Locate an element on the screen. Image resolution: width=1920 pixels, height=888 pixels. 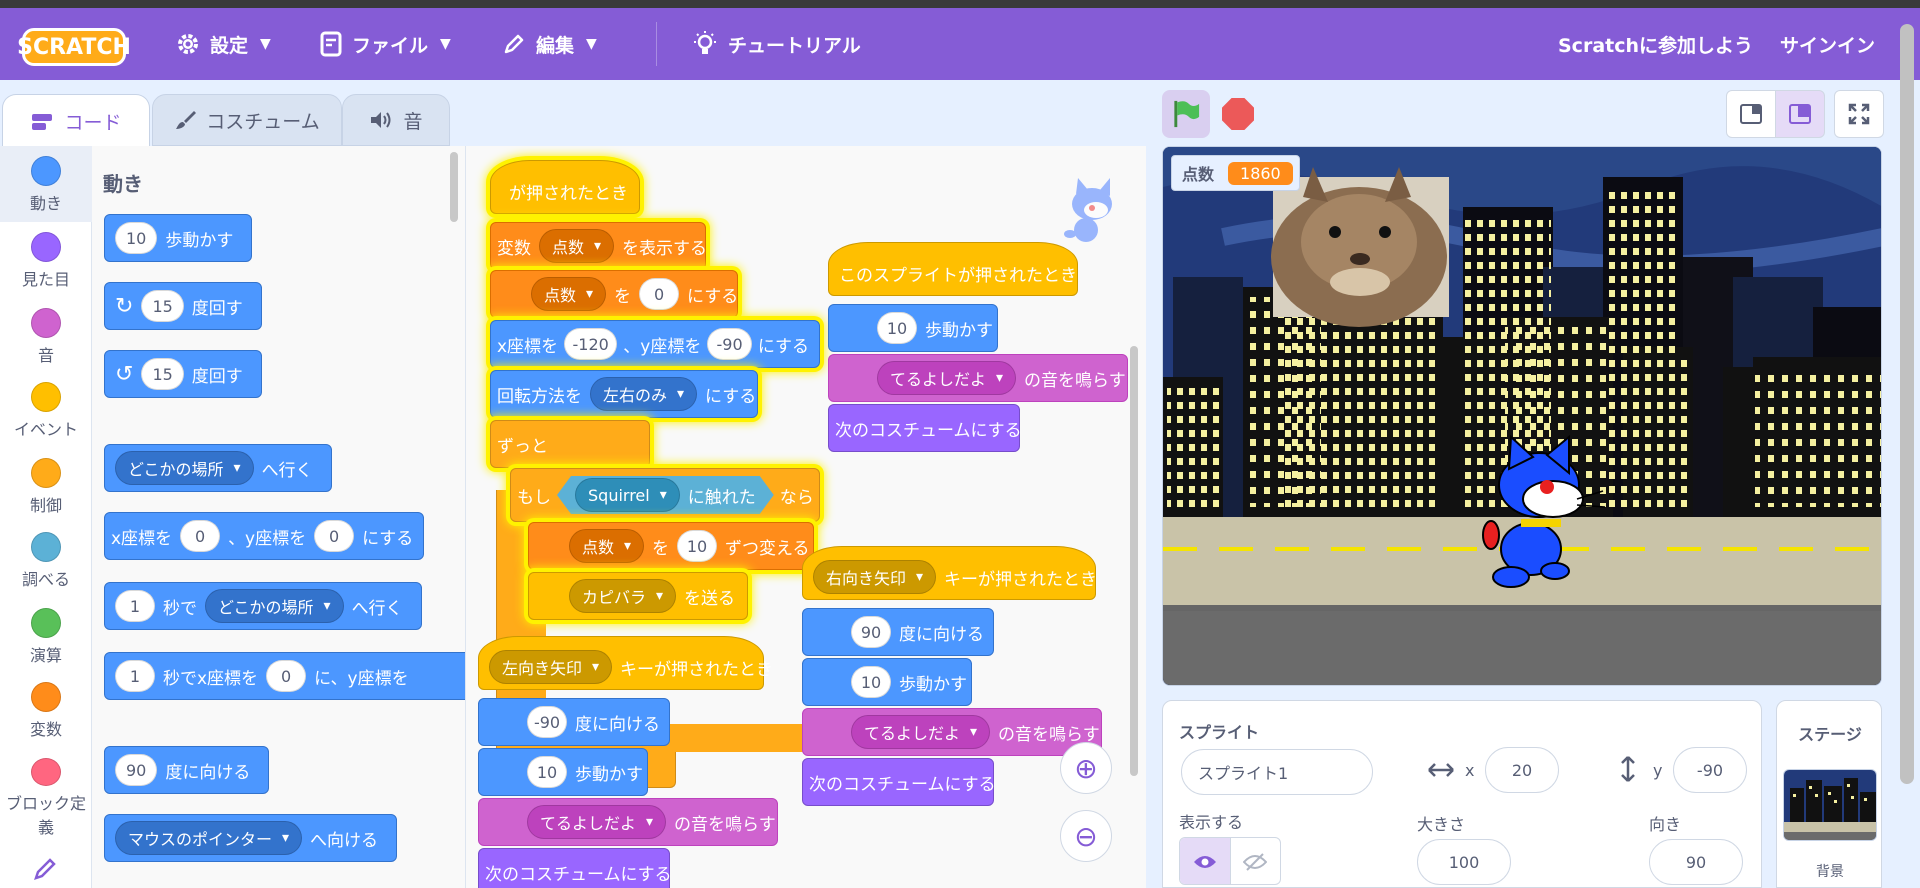
block-glide-to: 1 秒で どこかの場所 へ行く is located at coordinates (263, 606).